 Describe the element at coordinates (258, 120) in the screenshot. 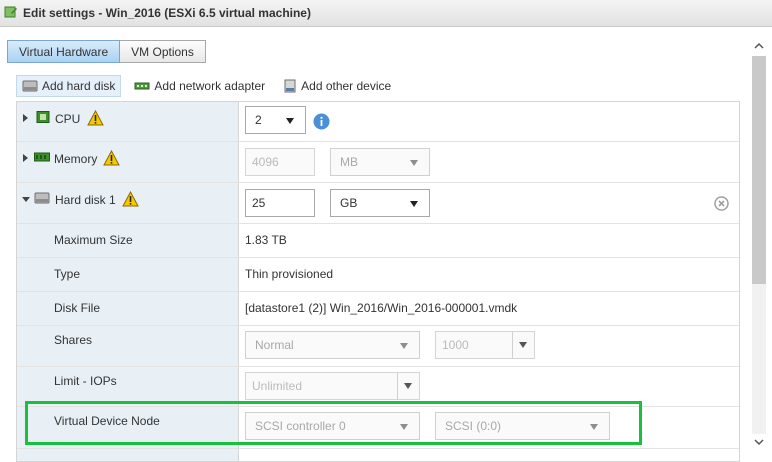

I see `cpu-count-value: 2` at that location.